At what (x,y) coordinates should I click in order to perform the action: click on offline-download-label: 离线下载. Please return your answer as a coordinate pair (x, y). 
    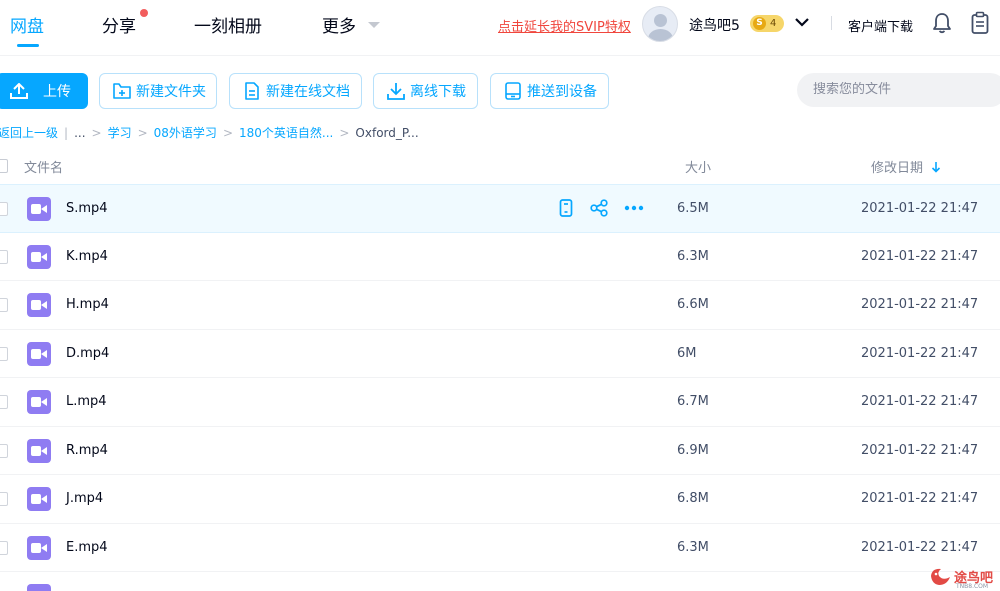
    Looking at the image, I should click on (438, 92).